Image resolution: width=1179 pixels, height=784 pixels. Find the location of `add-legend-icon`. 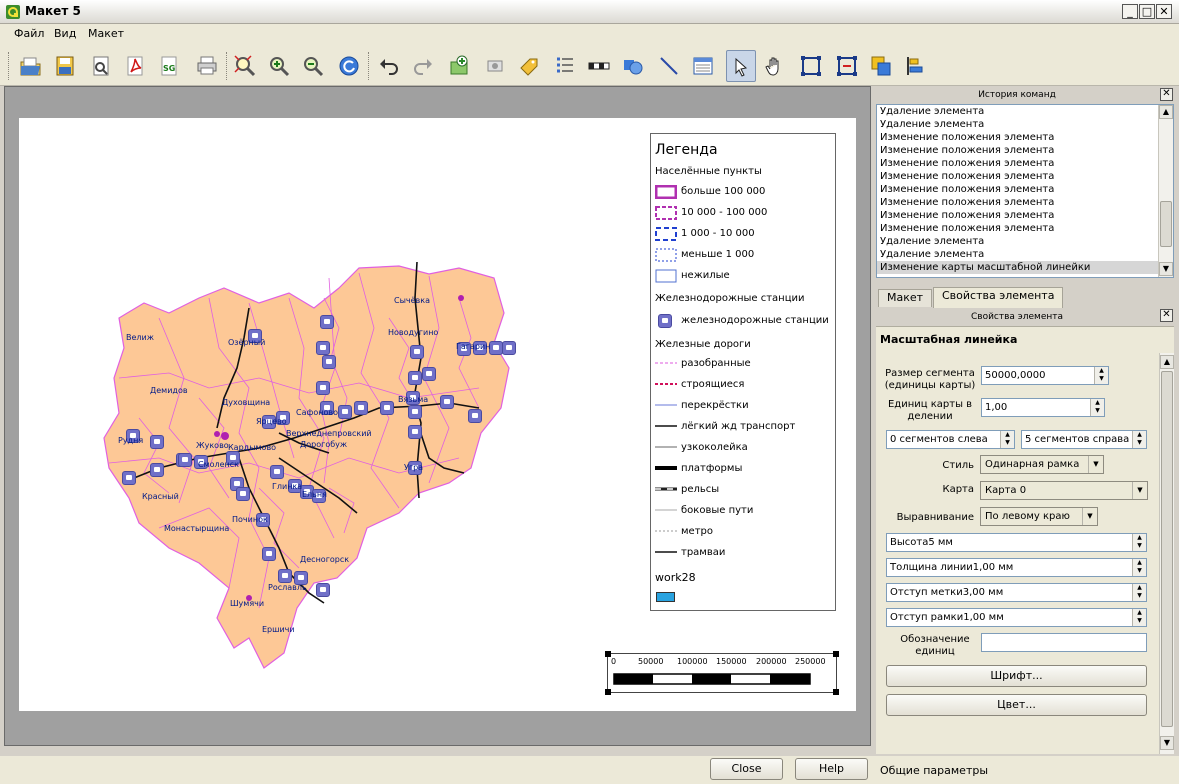

add-legend-icon is located at coordinates (565, 66).